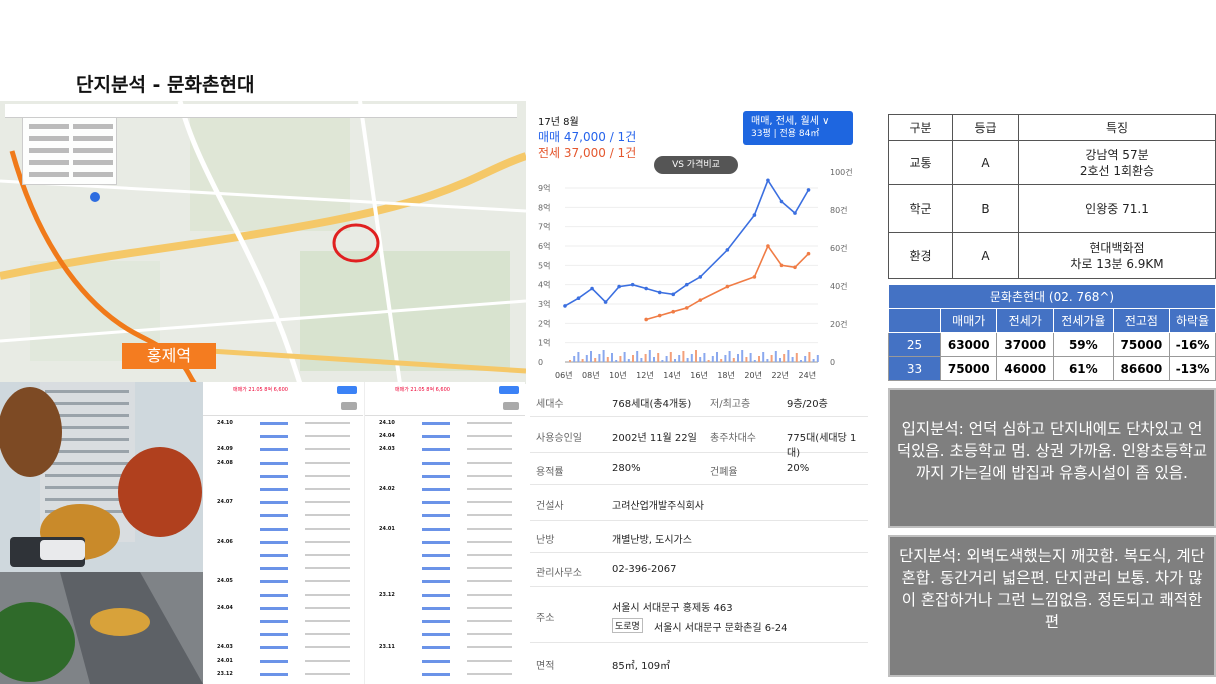 Image resolution: width=1216 pixels, height=684 pixels. I want to click on y-tick-label: 2억, so click(544, 323).